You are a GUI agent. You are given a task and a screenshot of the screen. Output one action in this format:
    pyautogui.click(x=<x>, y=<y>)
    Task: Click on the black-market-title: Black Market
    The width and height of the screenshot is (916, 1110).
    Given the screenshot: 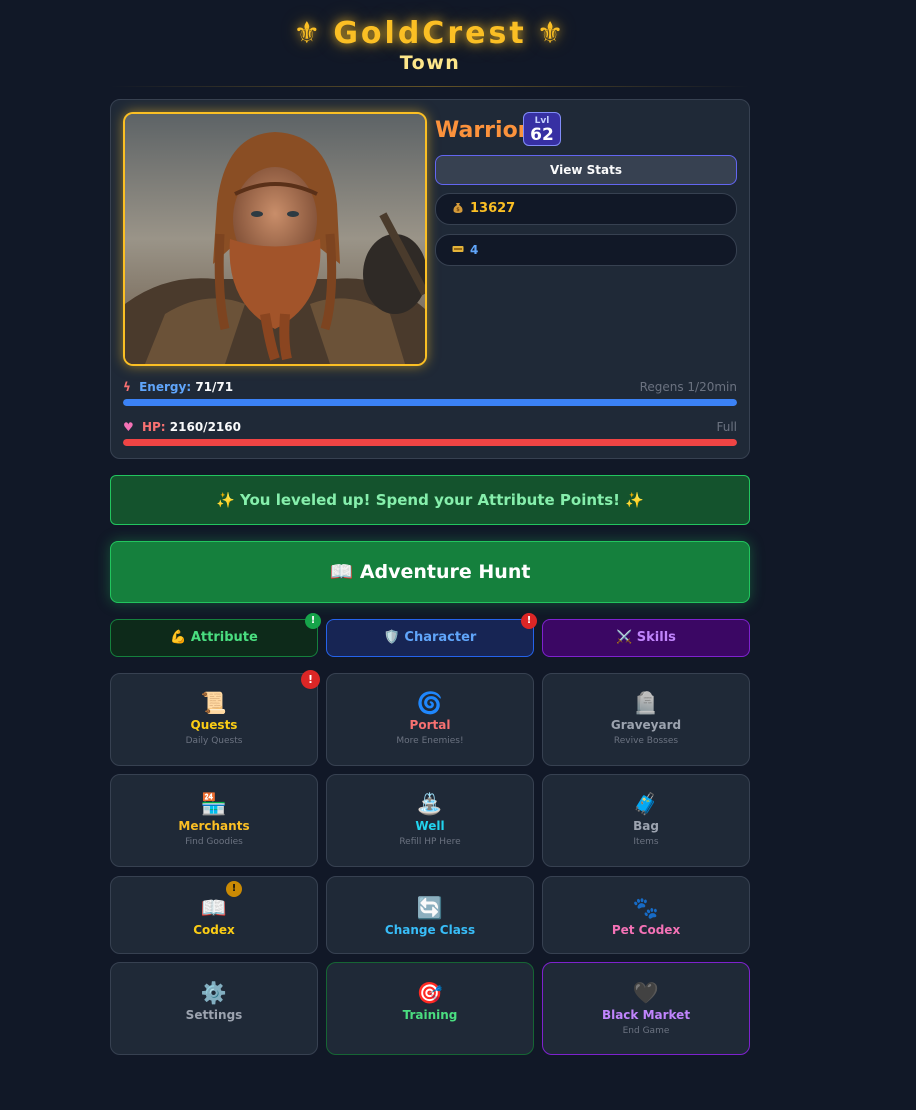 What is the action you would take?
    pyautogui.click(x=646, y=1015)
    